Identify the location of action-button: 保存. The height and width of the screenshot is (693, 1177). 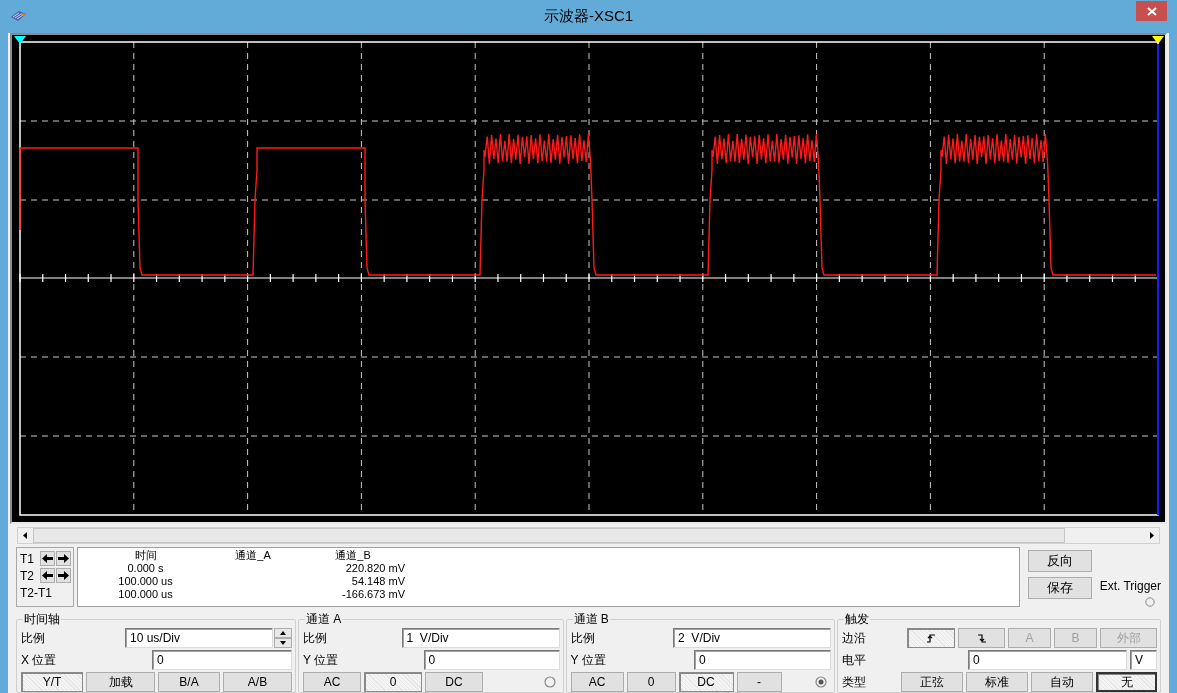
(1059, 588).